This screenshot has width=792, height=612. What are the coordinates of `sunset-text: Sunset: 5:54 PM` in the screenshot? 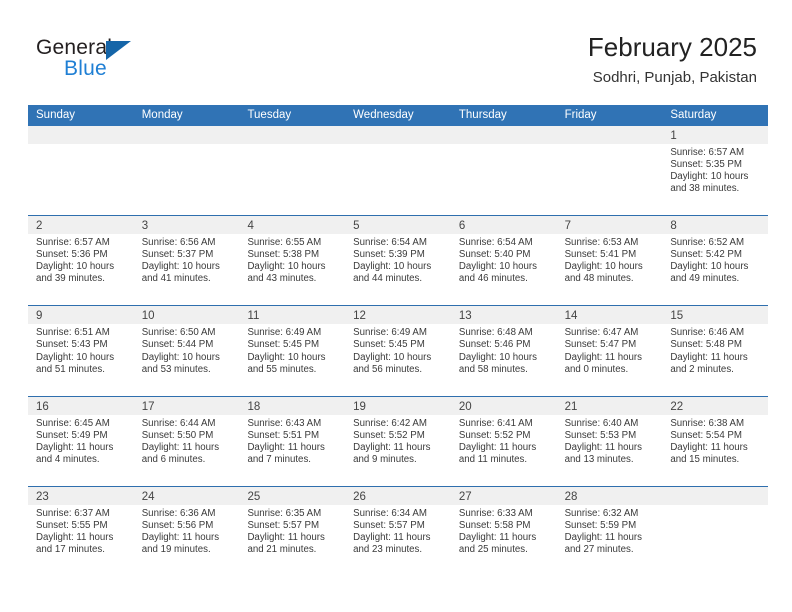 It's located at (706, 435).